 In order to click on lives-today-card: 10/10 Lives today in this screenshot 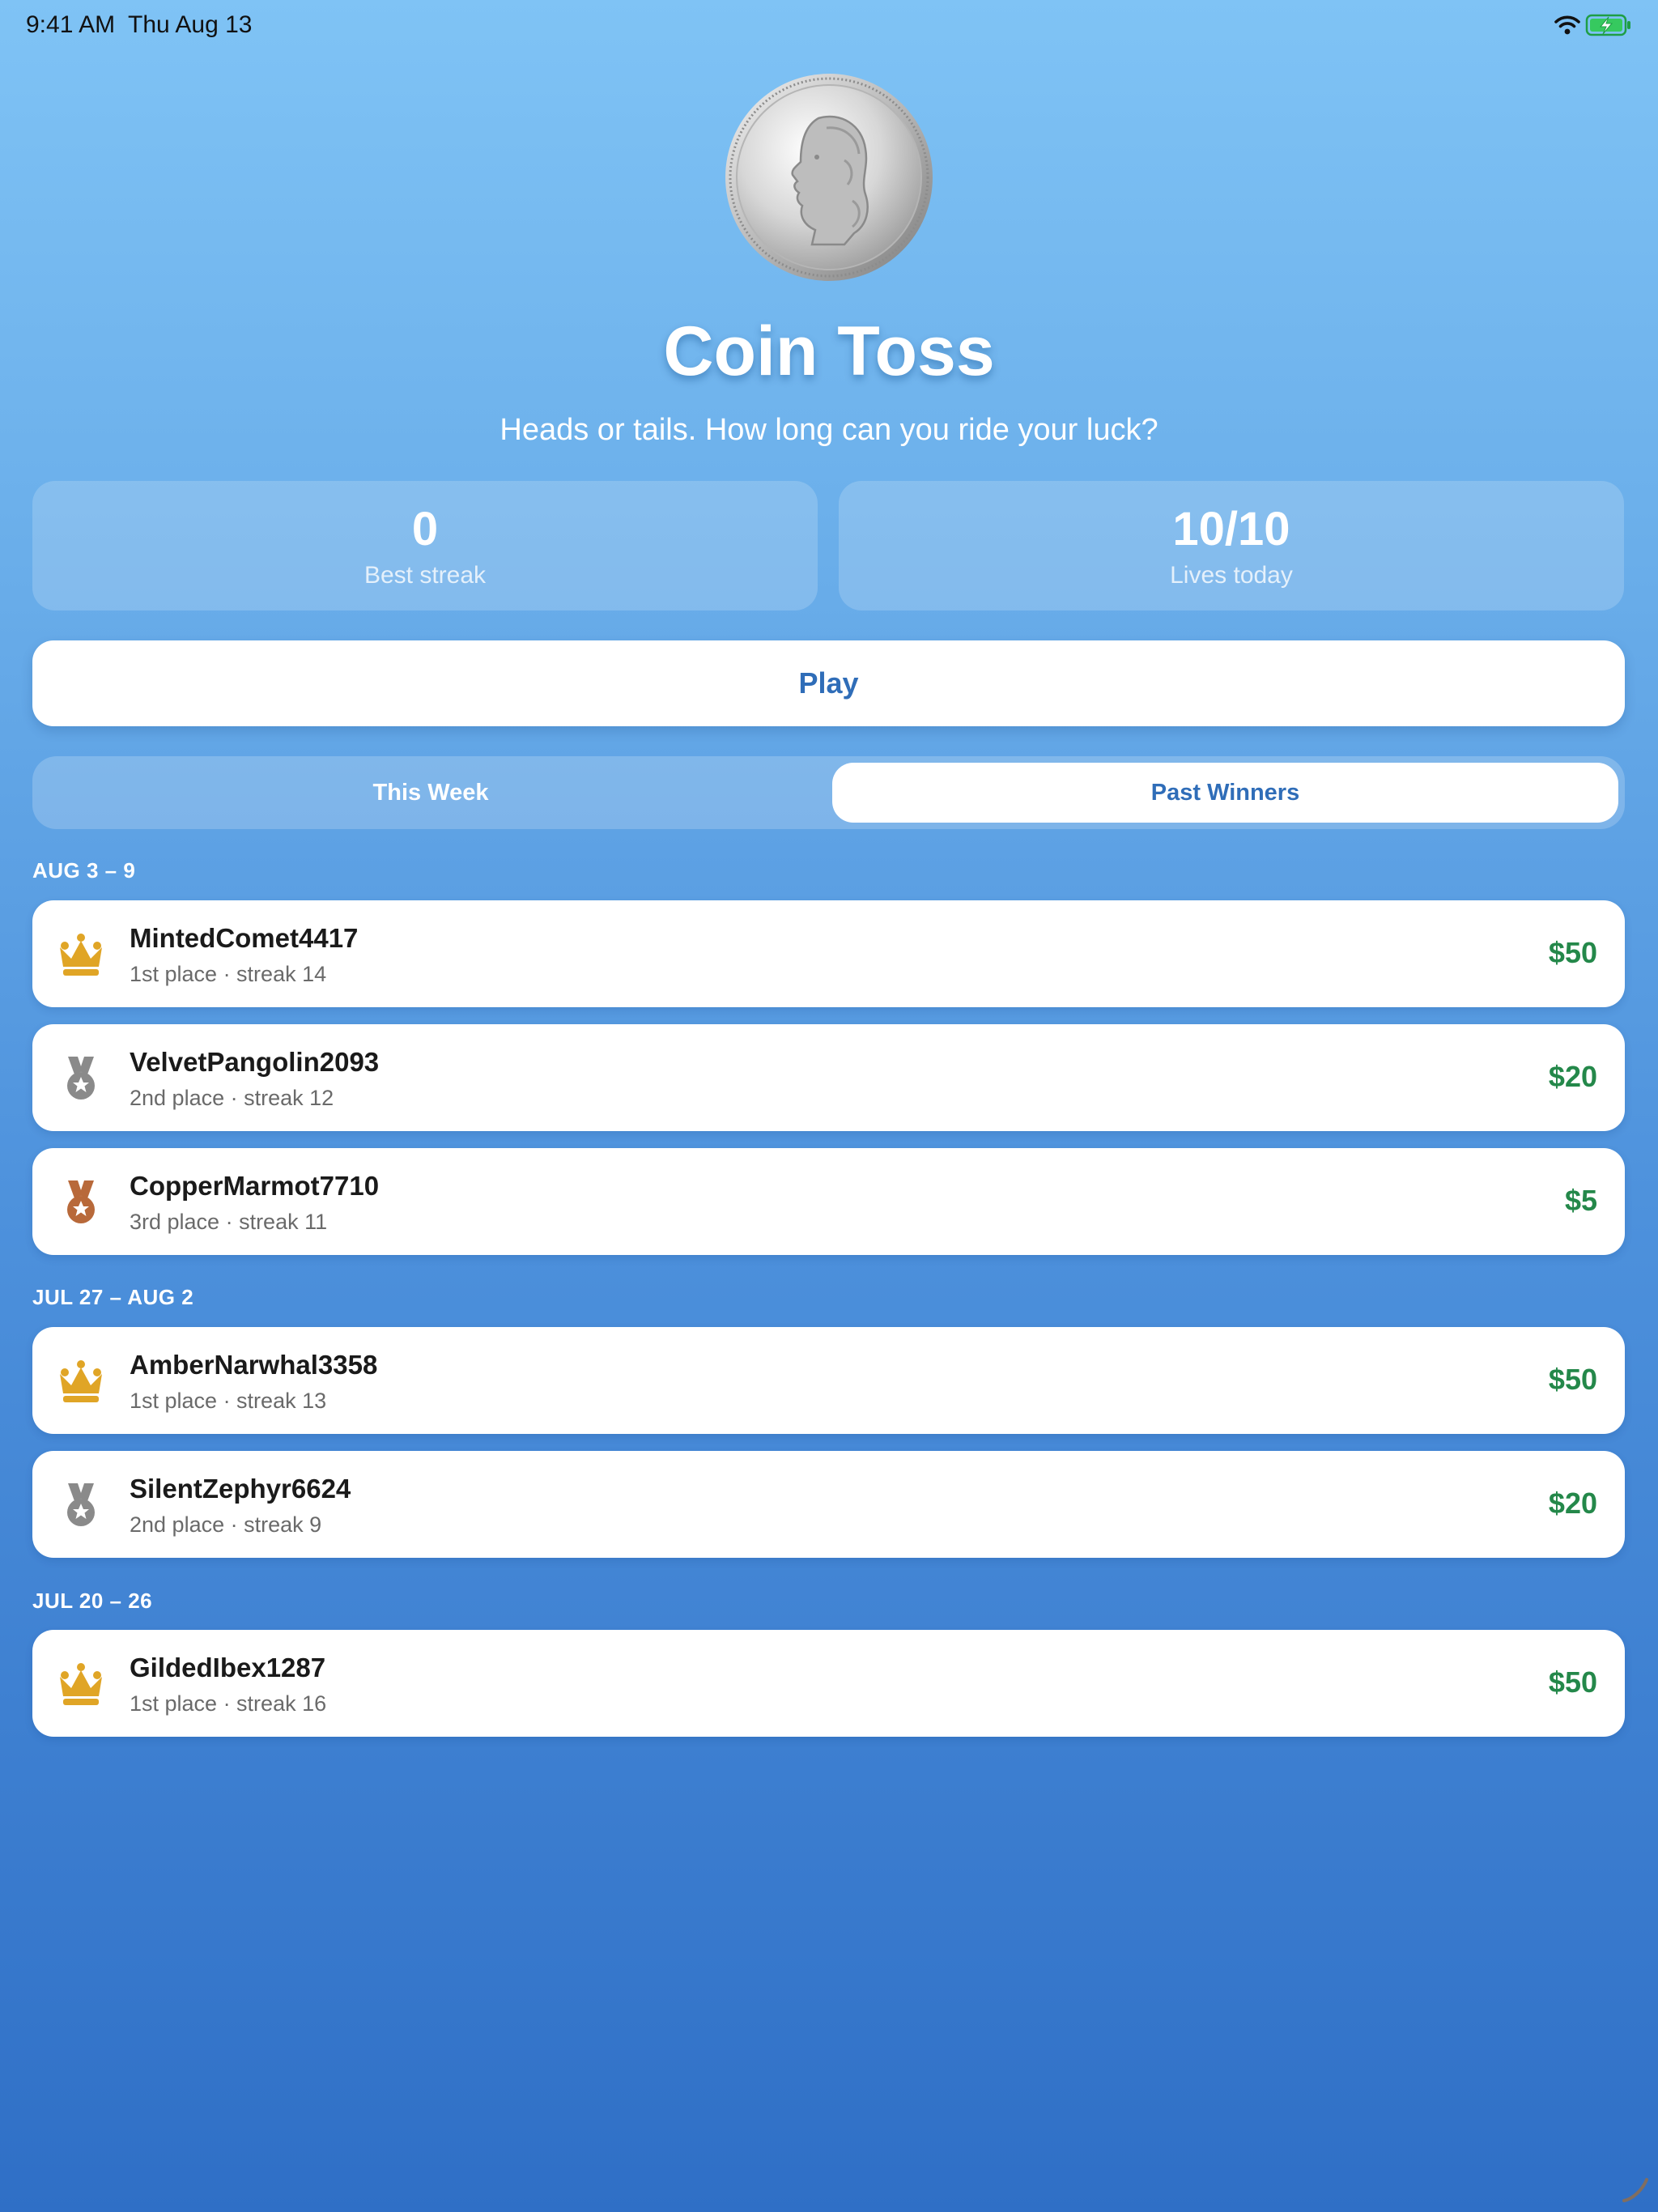, I will do `click(1231, 545)`.